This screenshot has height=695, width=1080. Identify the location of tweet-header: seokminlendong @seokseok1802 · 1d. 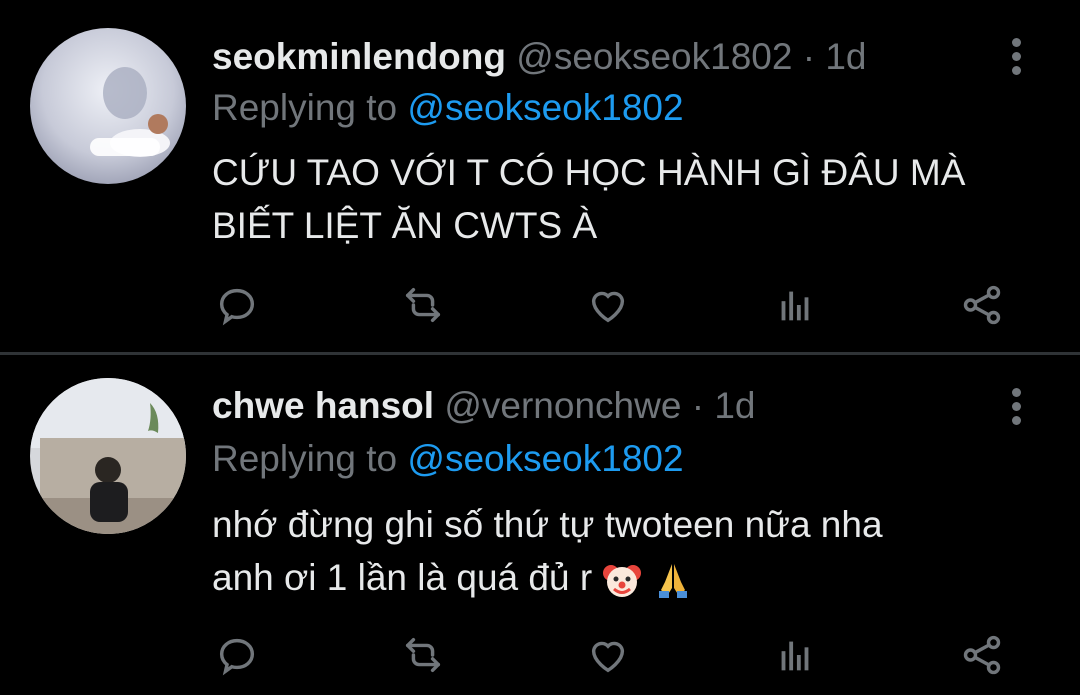
(539, 57).